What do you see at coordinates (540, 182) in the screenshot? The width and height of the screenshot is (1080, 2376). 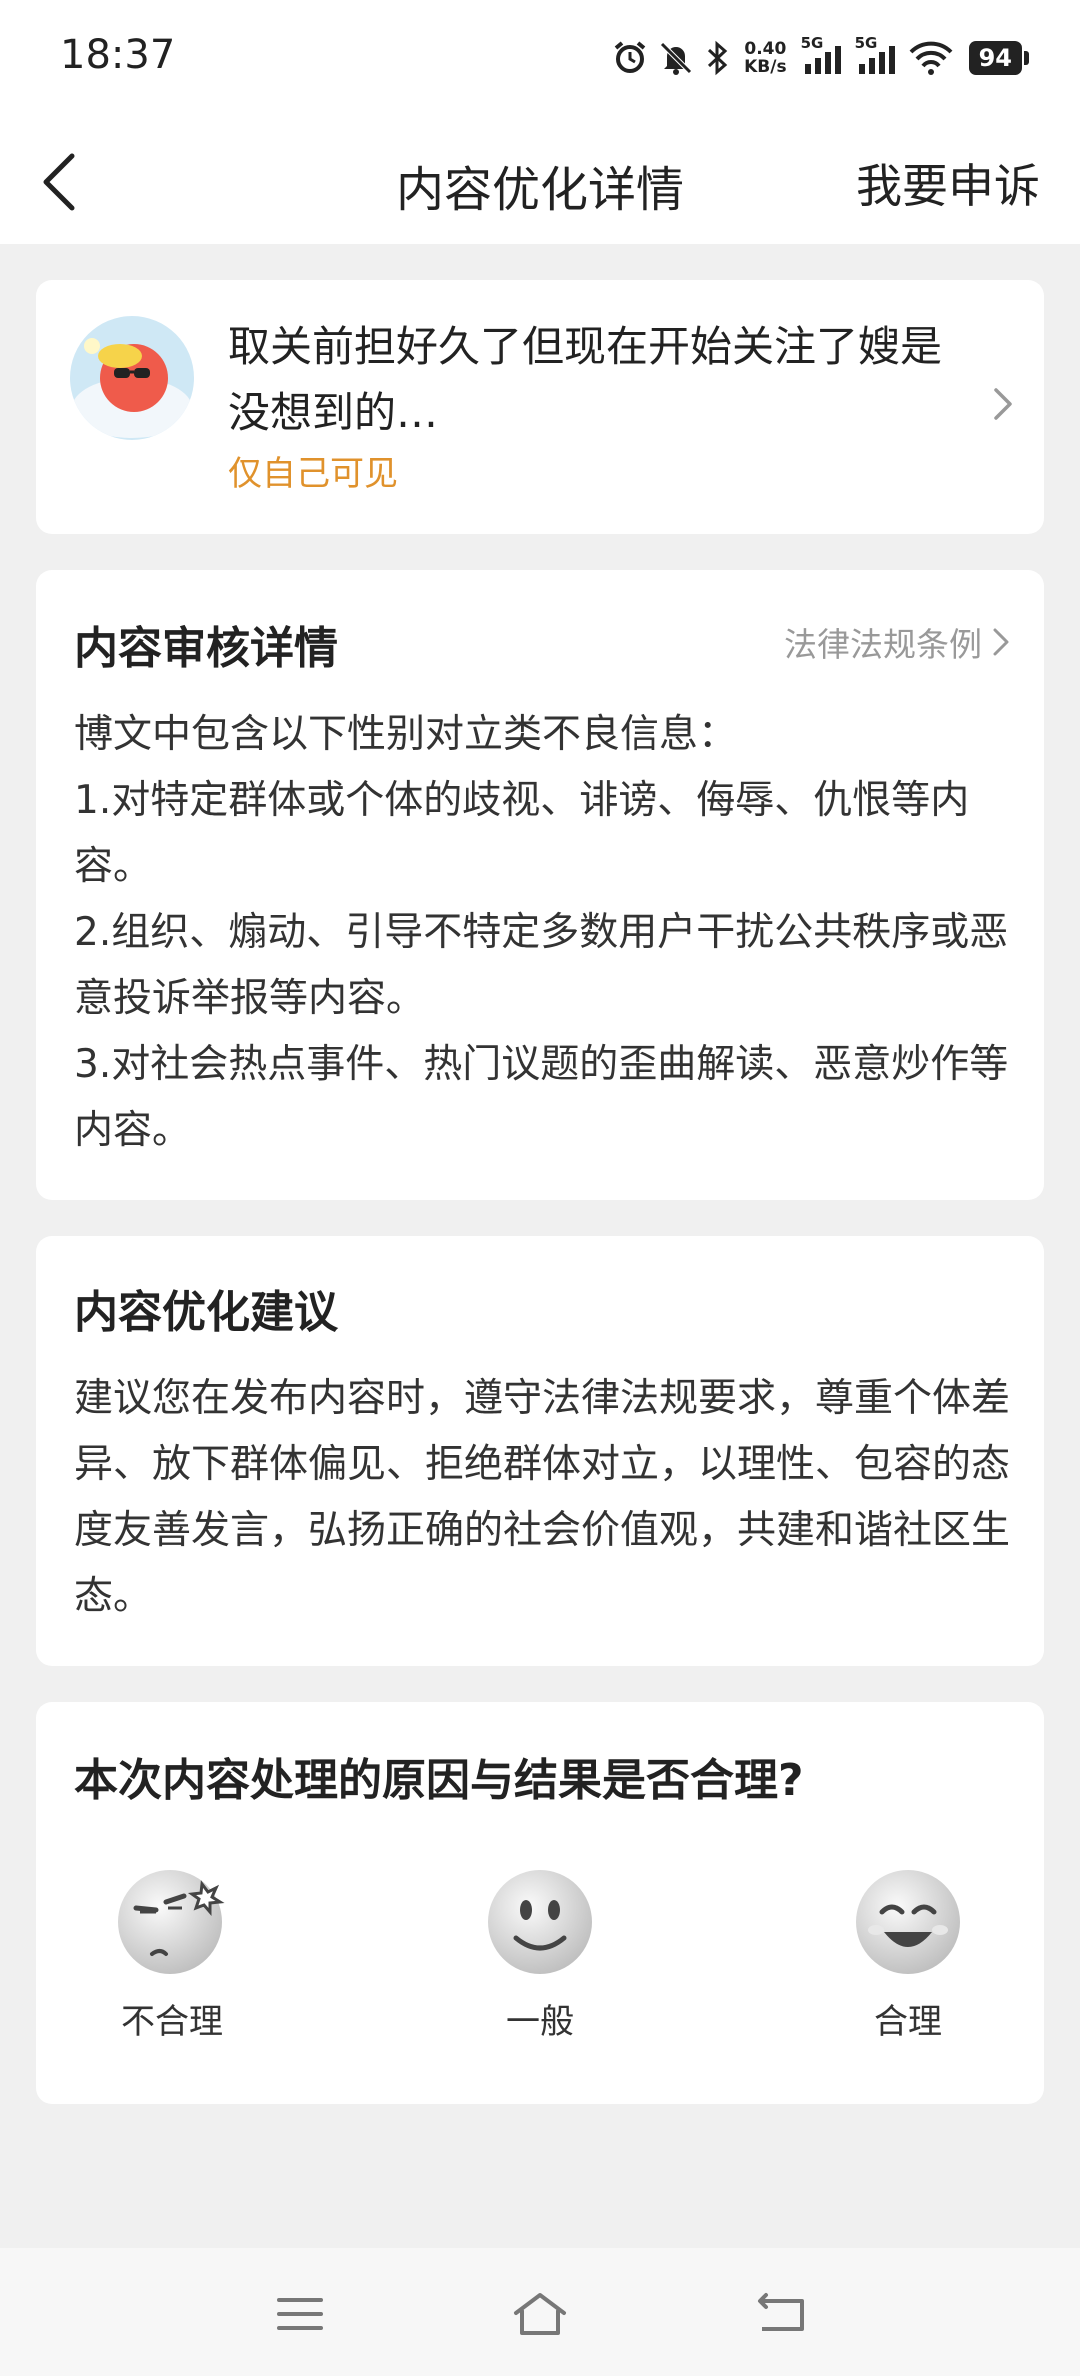 I see `top-app-bar: 内容优化详情 我要申诉` at bounding box center [540, 182].